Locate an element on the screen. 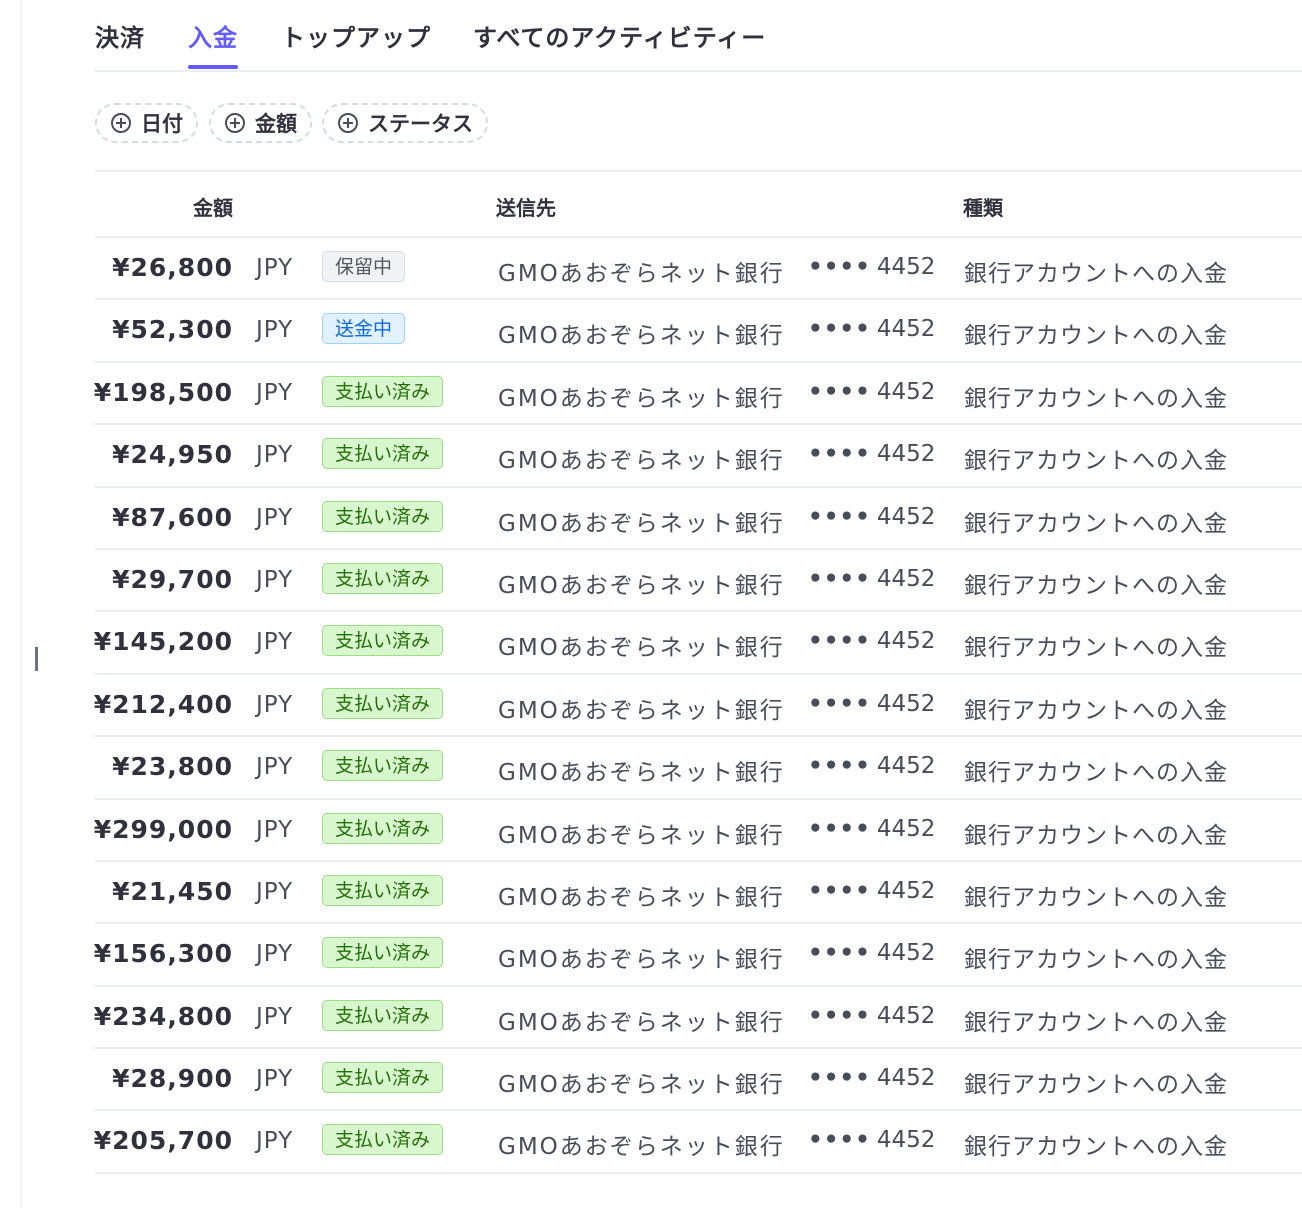  payout-amount: ¥23,800 is located at coordinates (172, 767).